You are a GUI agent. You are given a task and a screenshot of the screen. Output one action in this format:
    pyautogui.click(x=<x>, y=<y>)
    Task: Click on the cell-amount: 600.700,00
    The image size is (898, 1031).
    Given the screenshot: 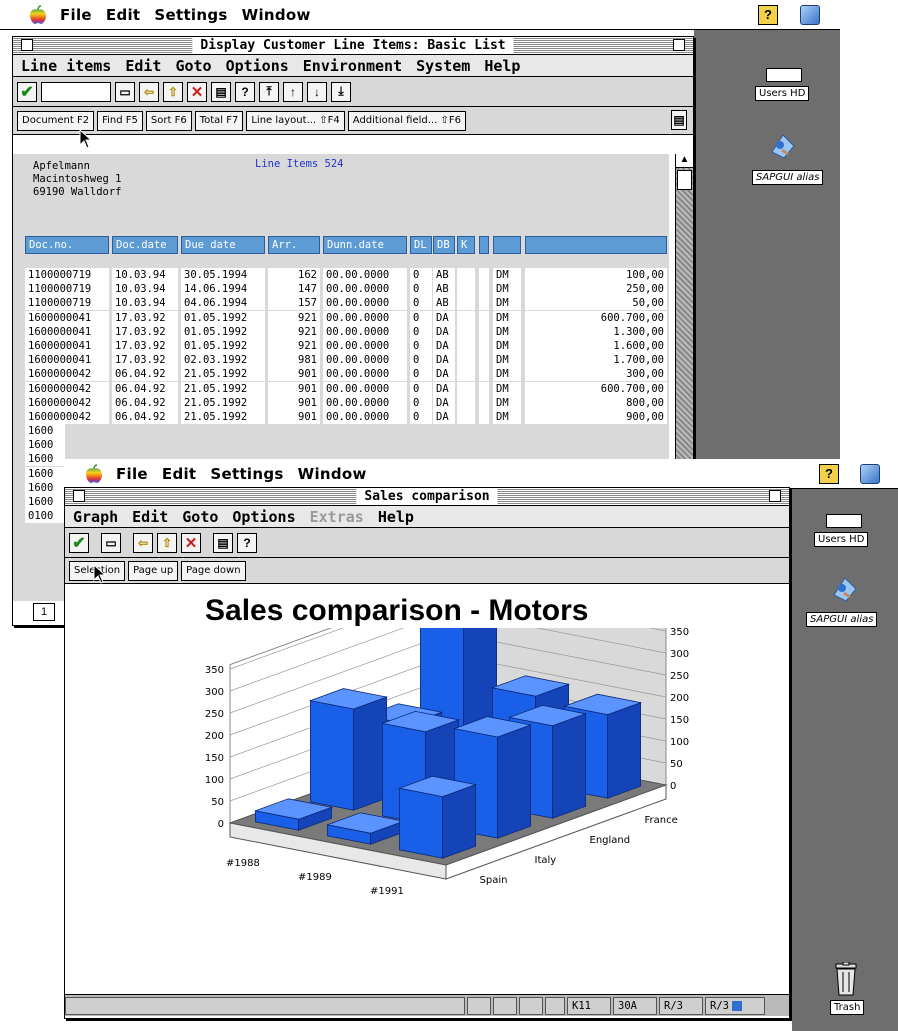 What is the action you would take?
    pyautogui.click(x=596, y=317)
    